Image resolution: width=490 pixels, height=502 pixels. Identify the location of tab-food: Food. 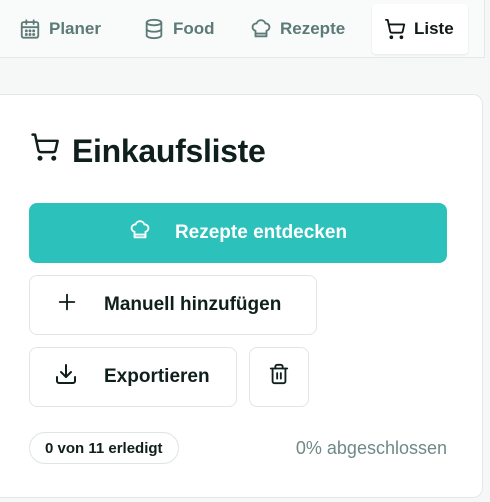
(179, 29).